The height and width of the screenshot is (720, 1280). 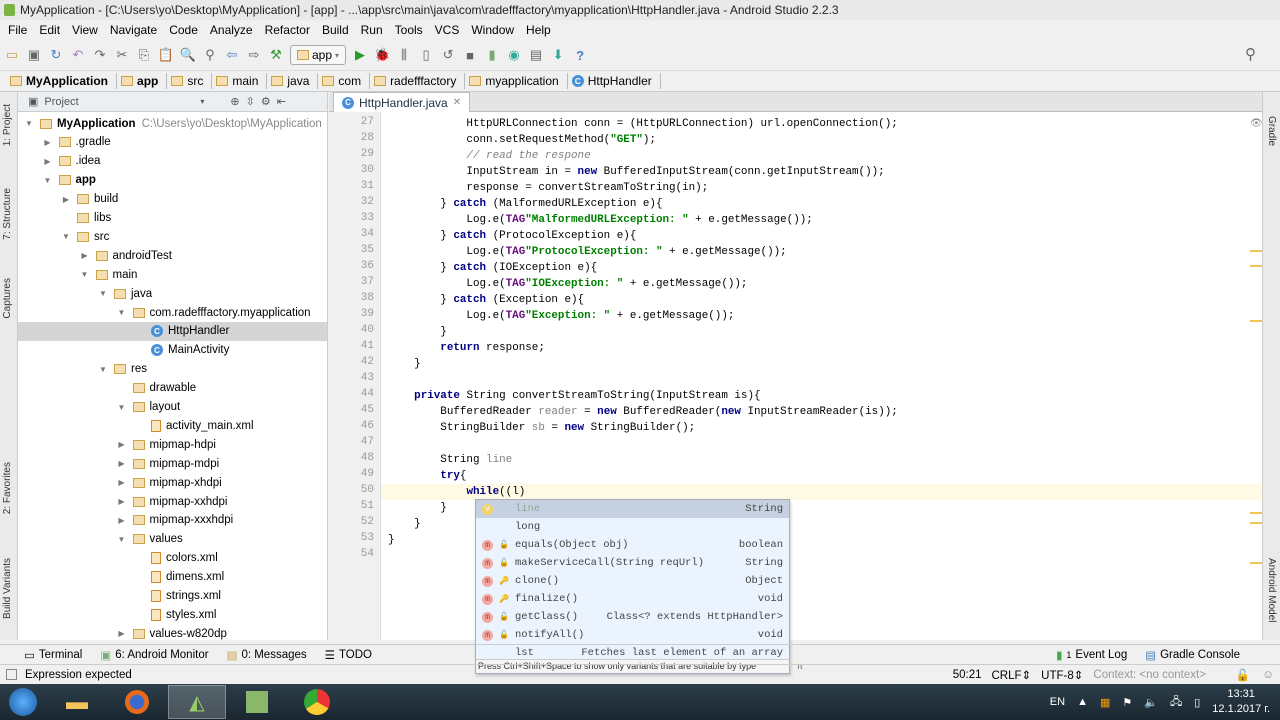 What do you see at coordinates (7, 588) in the screenshot?
I see `tool-tab-build-variants: Build Variants` at bounding box center [7, 588].